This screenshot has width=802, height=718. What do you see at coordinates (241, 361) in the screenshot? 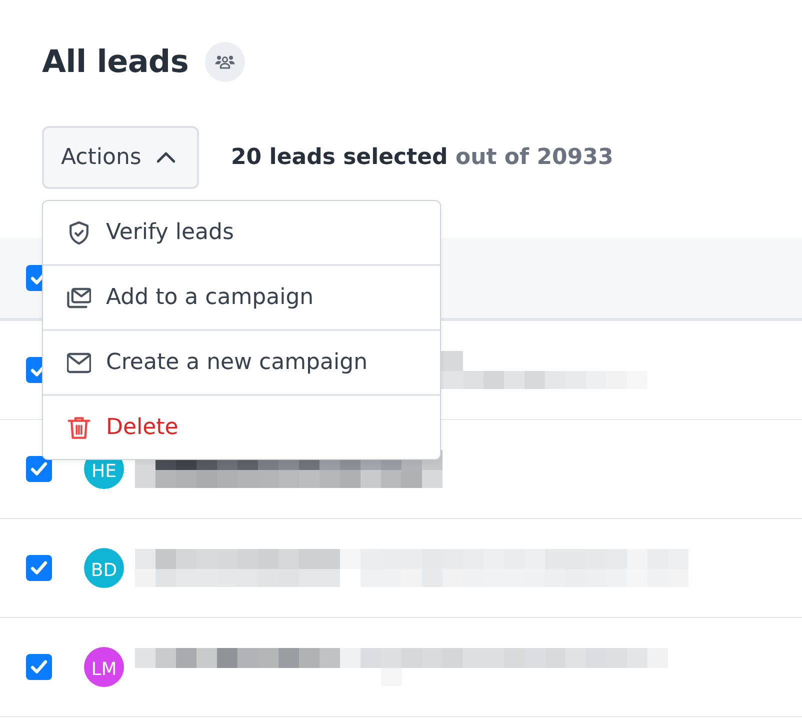
I see `menu-item: Create a new campaign` at bounding box center [241, 361].